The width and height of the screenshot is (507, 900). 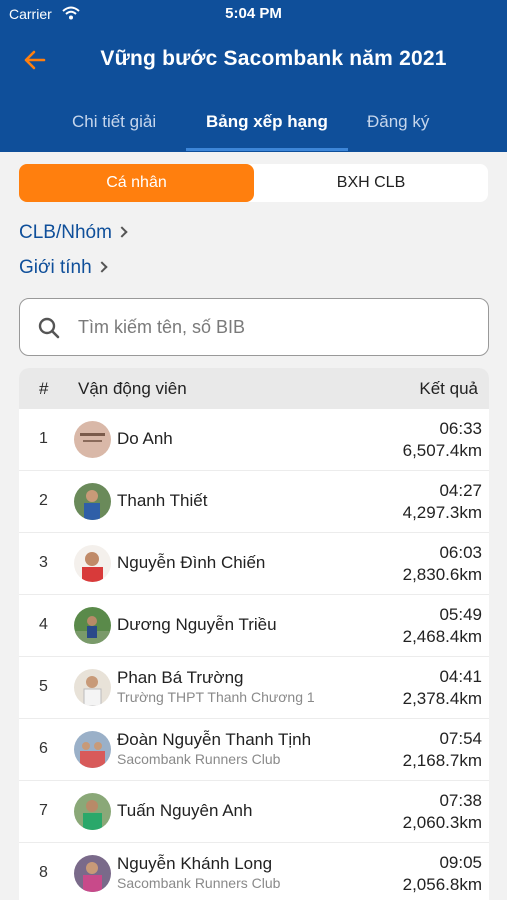 I want to click on ranking-type-switch: Cá nhân BXH CLB, so click(x=253, y=183).